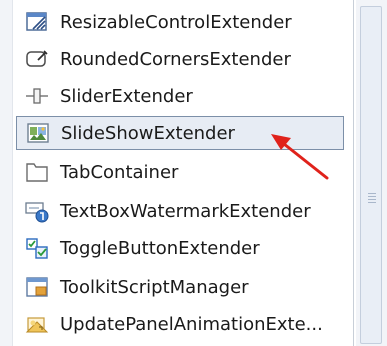  I want to click on toolbox-item-label: ToggleButtonExtender, so click(160, 248).